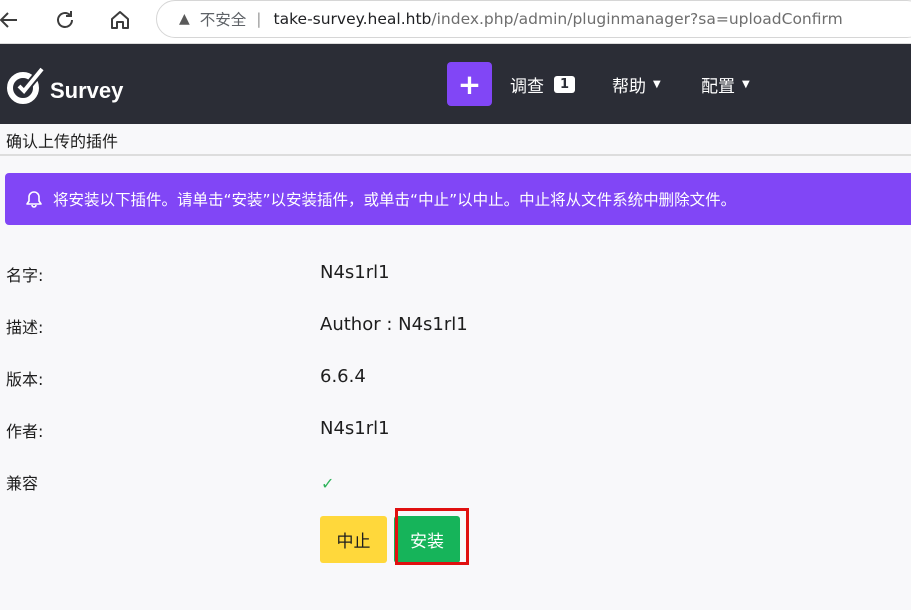 This screenshot has height=610, width=911. What do you see at coordinates (527, 87) in the screenshot?
I see `surveys-menu-label: 调查` at bounding box center [527, 87].